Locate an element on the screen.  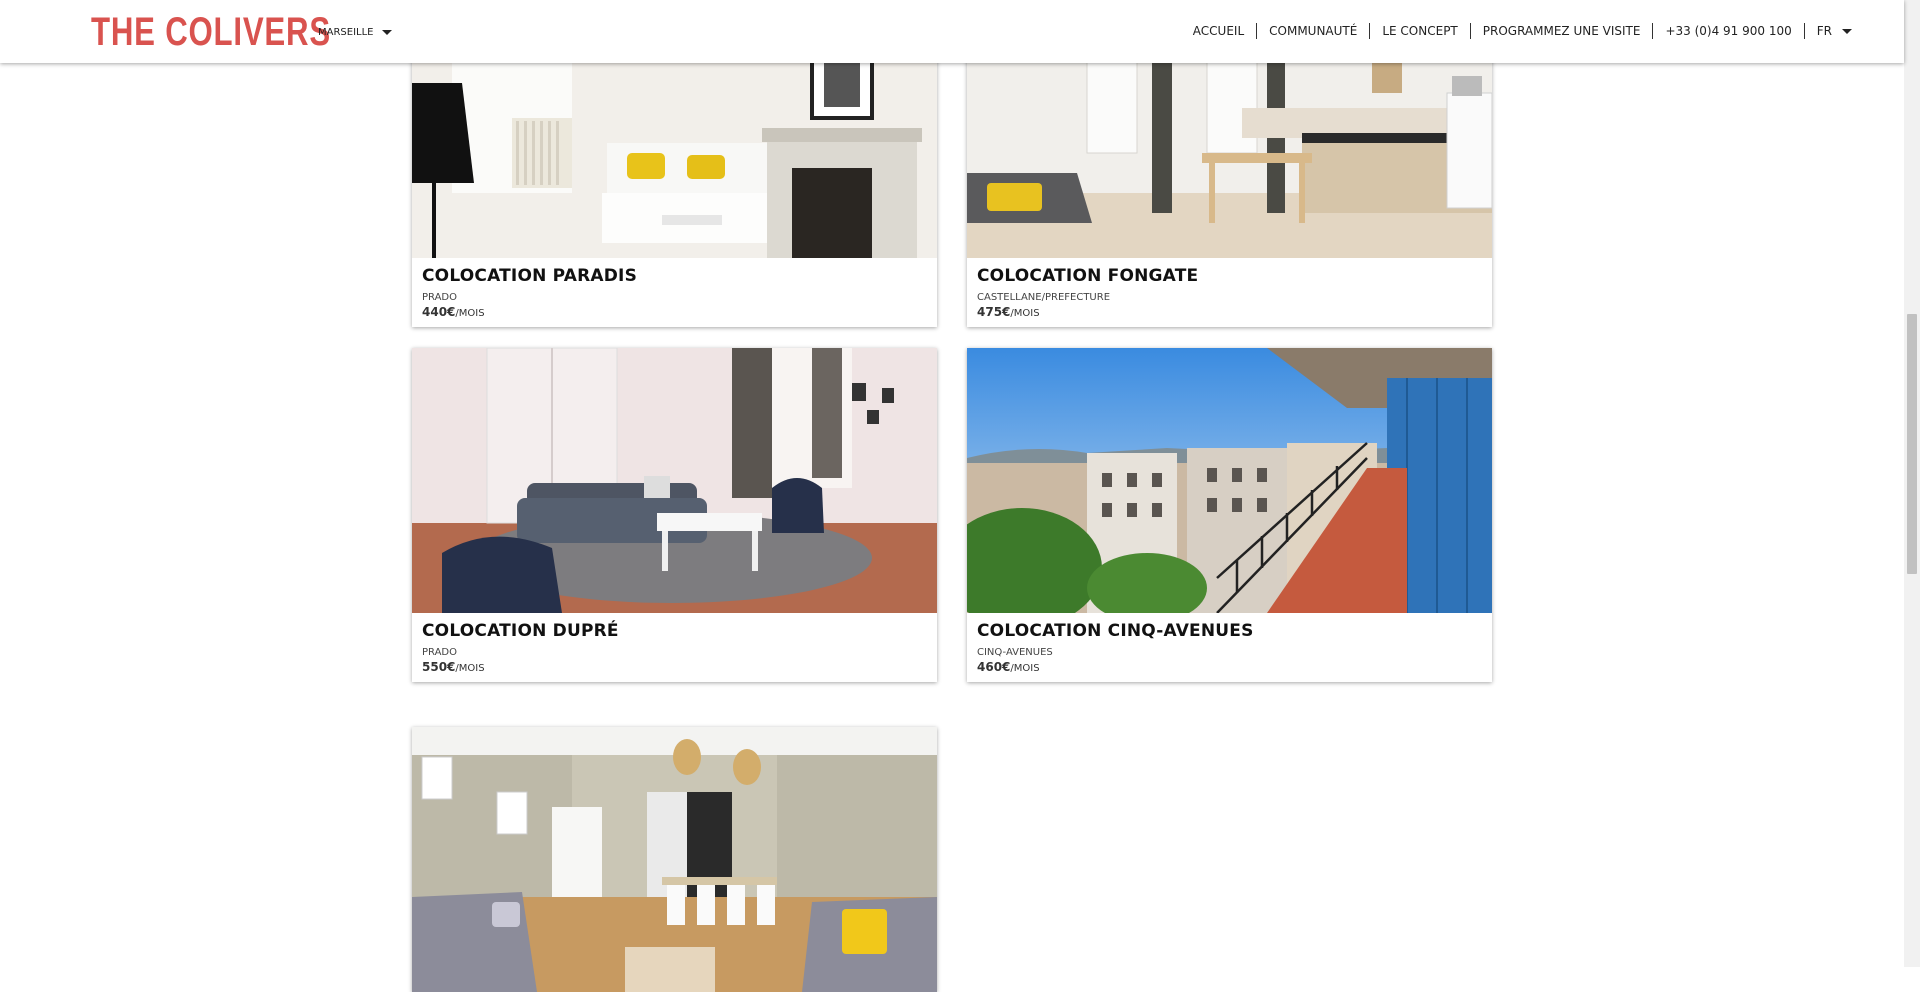
city-selector: MARSEILLE is located at coordinates (355, 32).